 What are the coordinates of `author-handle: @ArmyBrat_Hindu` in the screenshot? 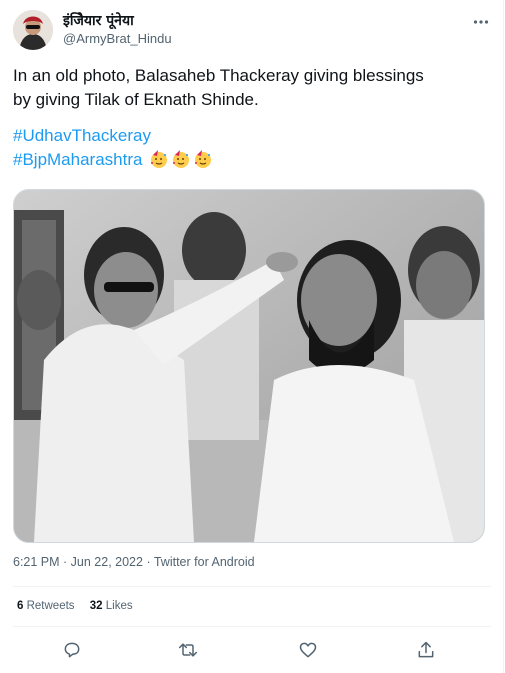 It's located at (117, 39).